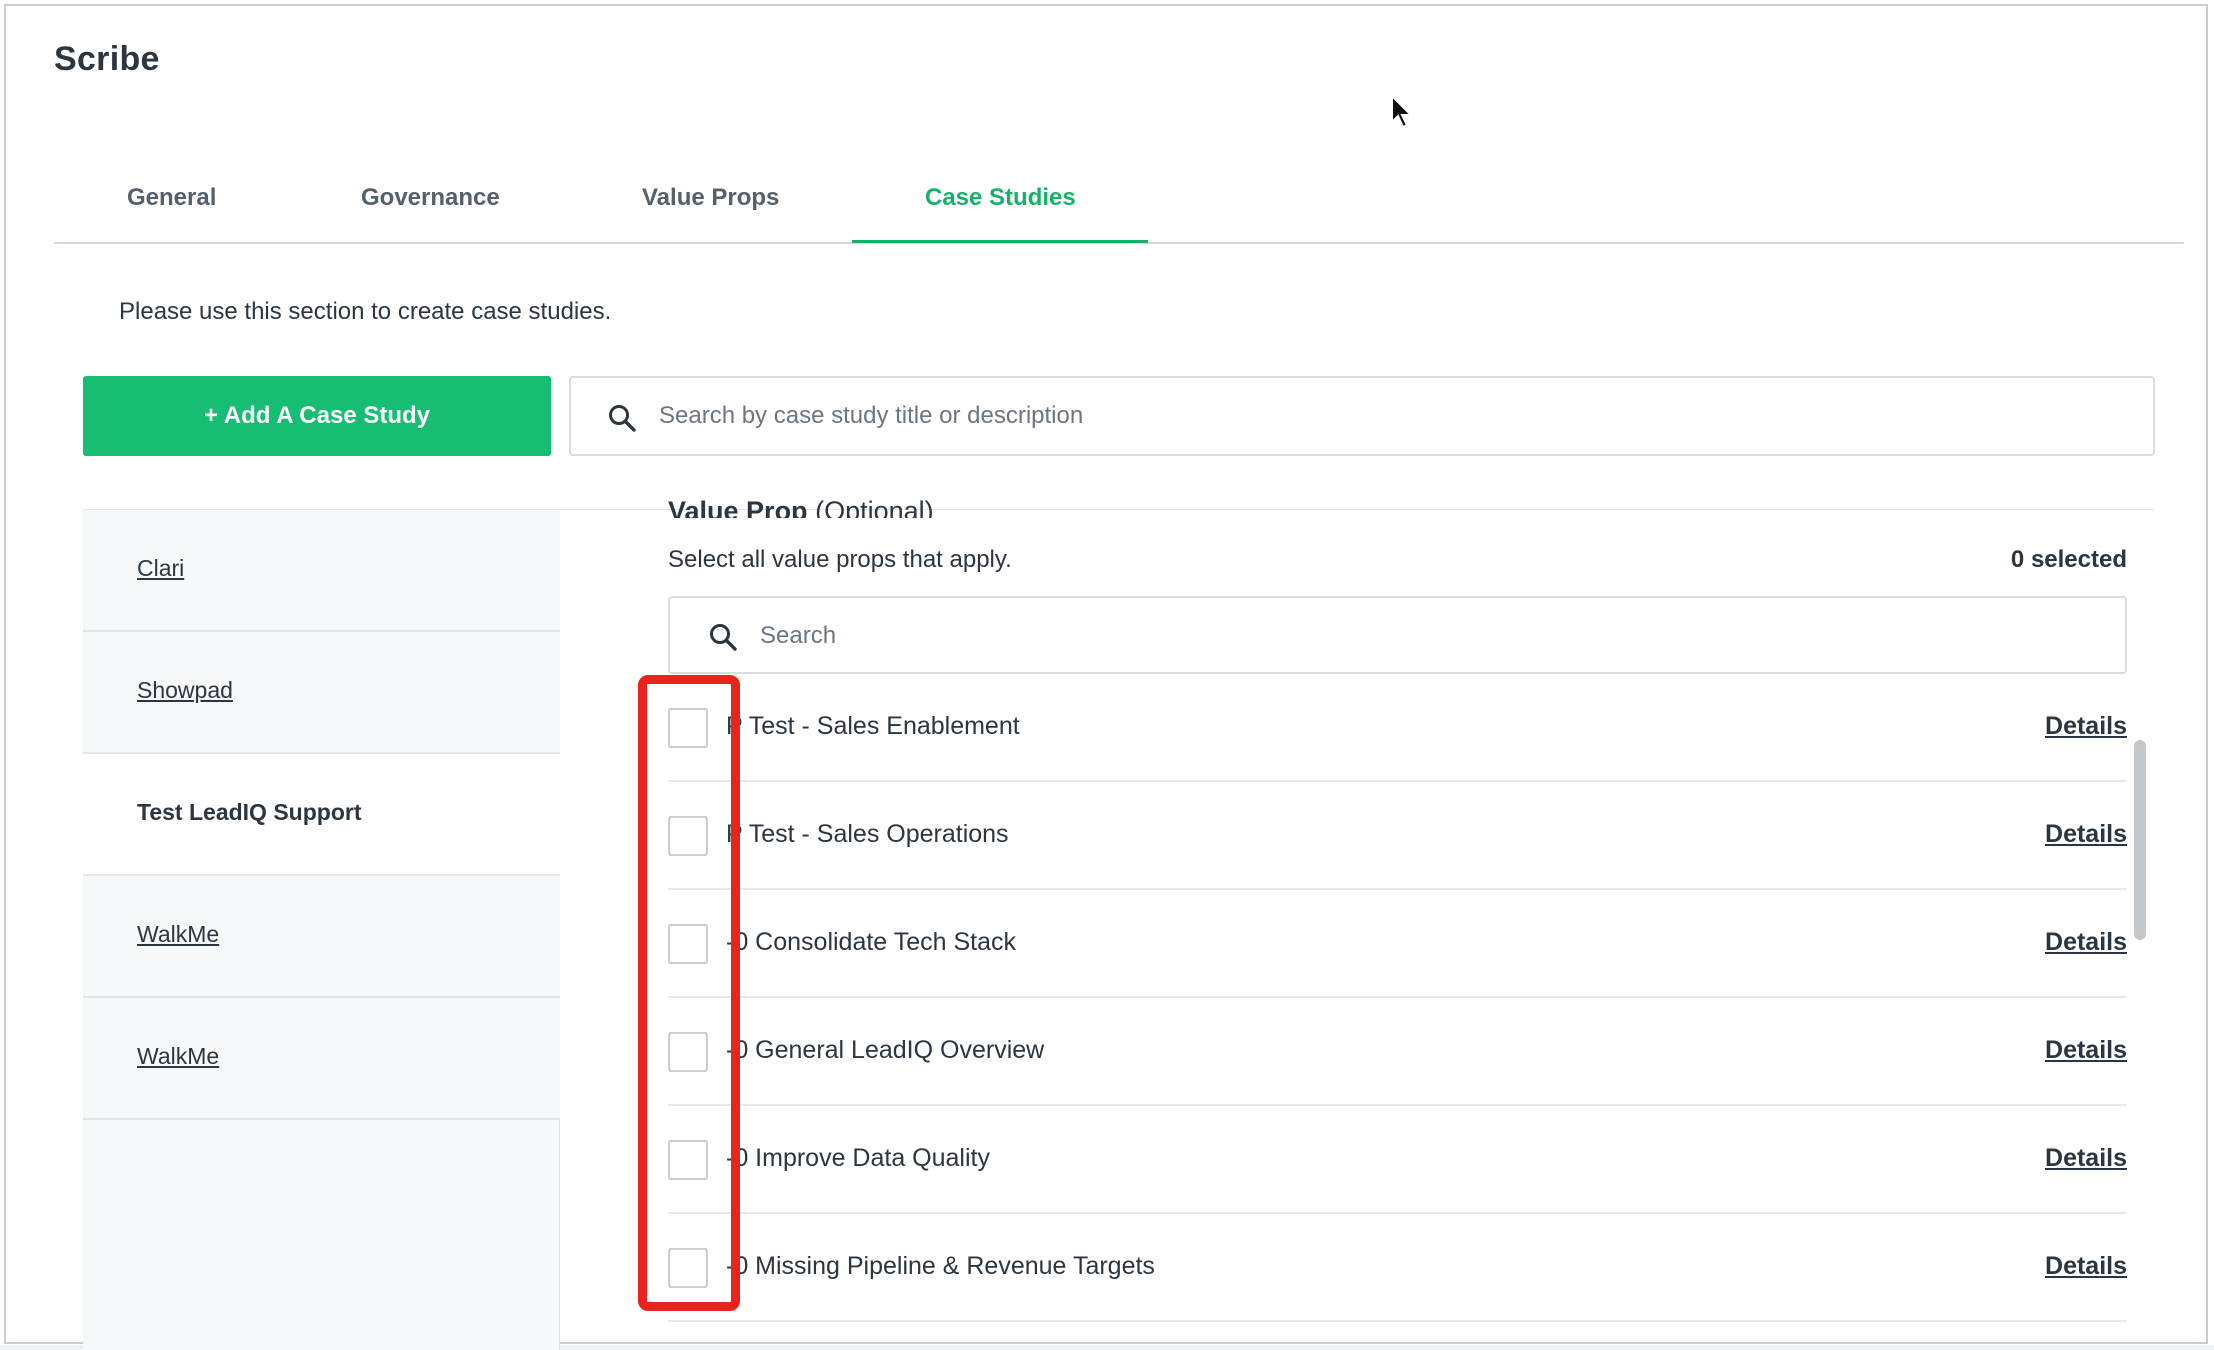  I want to click on value-prop-heading: Value Prop (Optional), so click(801, 507).